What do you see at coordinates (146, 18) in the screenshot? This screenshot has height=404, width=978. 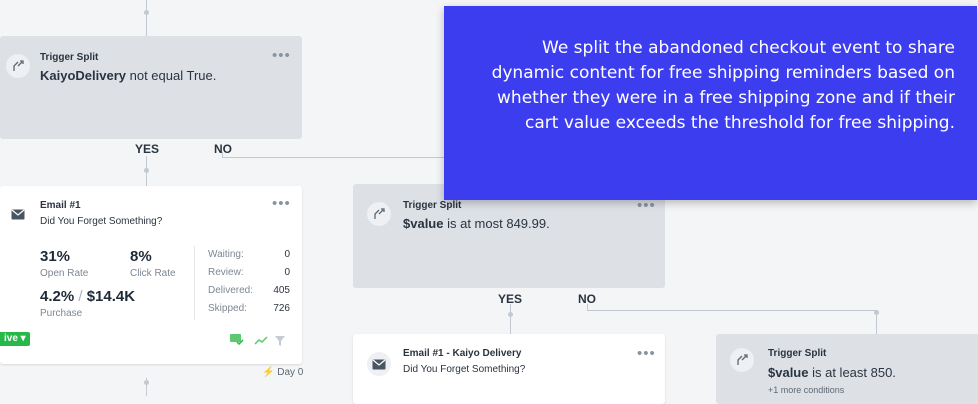 I see `connector-top` at bounding box center [146, 18].